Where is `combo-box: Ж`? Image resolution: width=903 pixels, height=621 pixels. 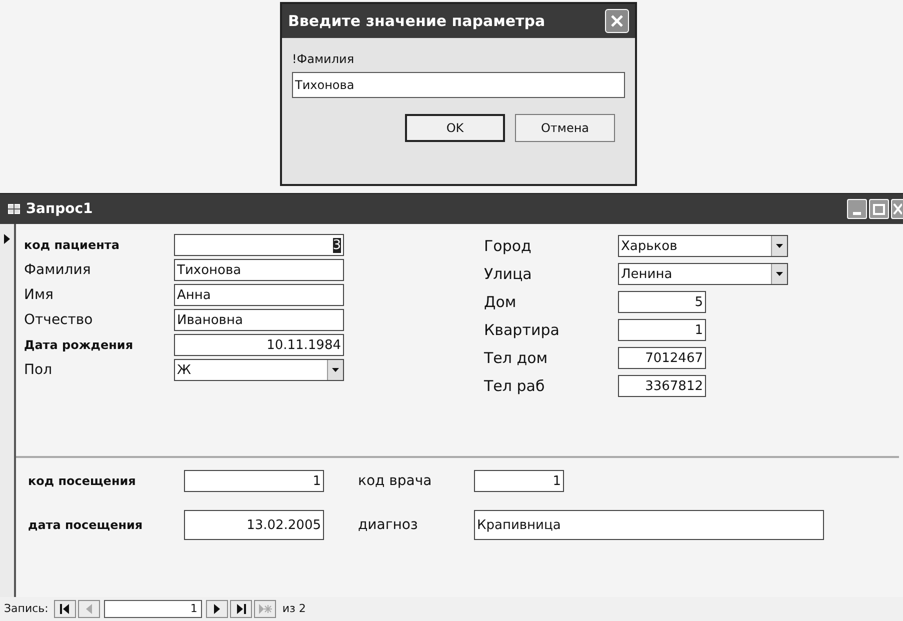
combo-box: Ж is located at coordinates (259, 370).